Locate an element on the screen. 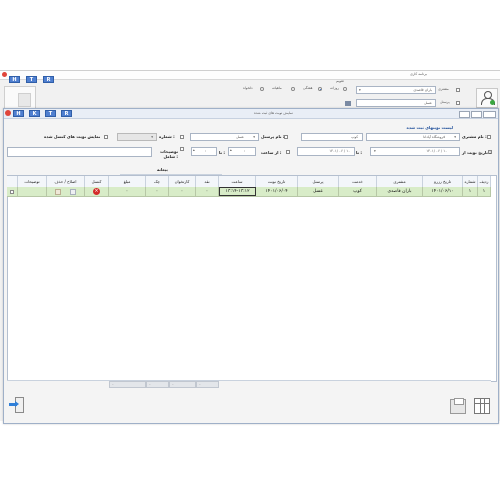 Image resolution: width=500 pixels, height=500 pixels. dialog-nav-h: H is located at coordinates (18, 113).